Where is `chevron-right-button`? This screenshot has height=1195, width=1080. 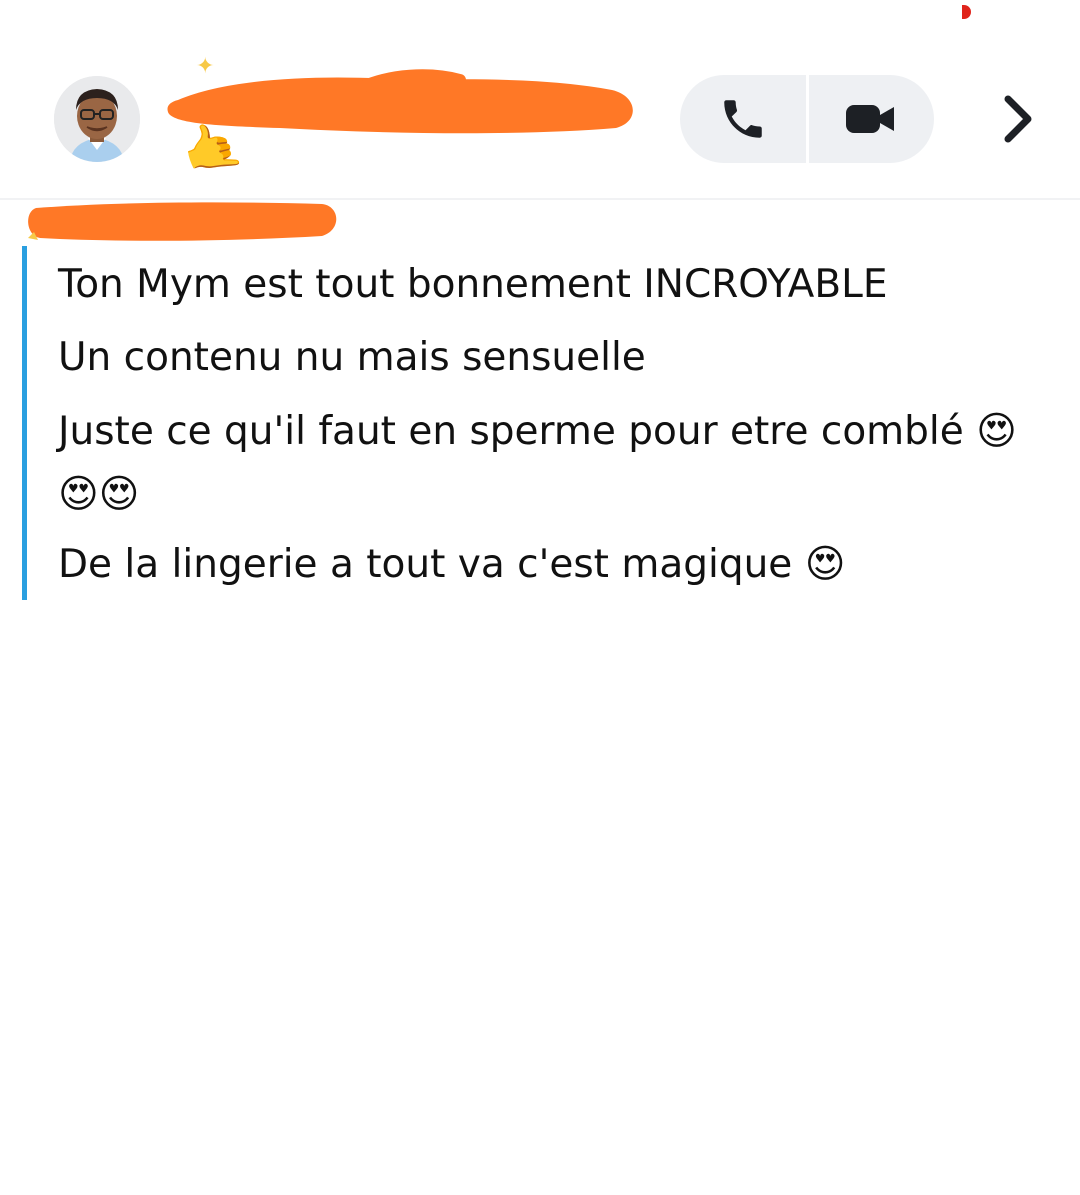
chevron-right-button is located at coordinates (1019, 119).